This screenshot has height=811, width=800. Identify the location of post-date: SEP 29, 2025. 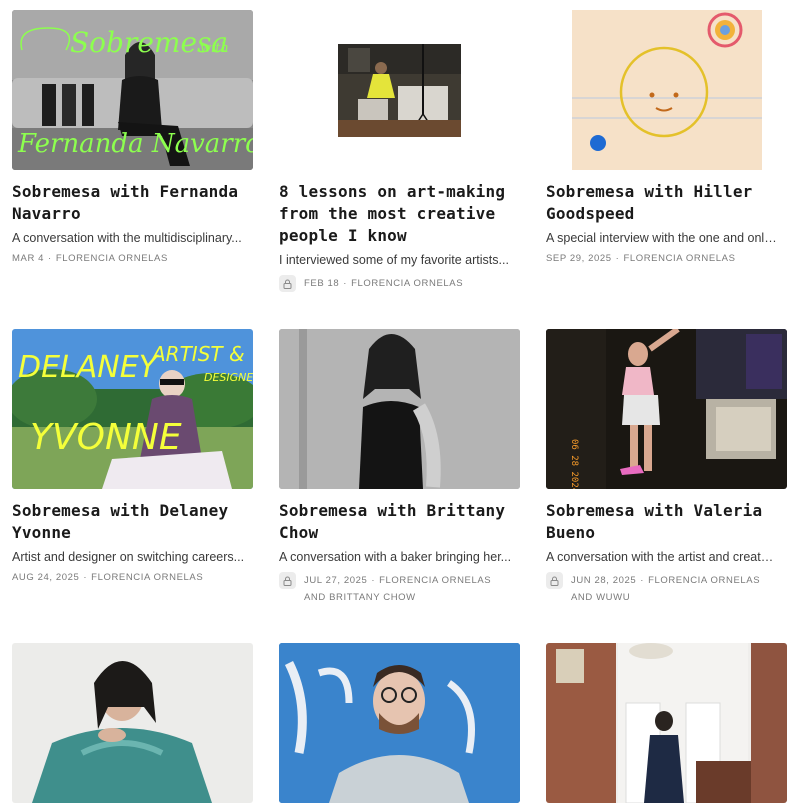
(579, 258).